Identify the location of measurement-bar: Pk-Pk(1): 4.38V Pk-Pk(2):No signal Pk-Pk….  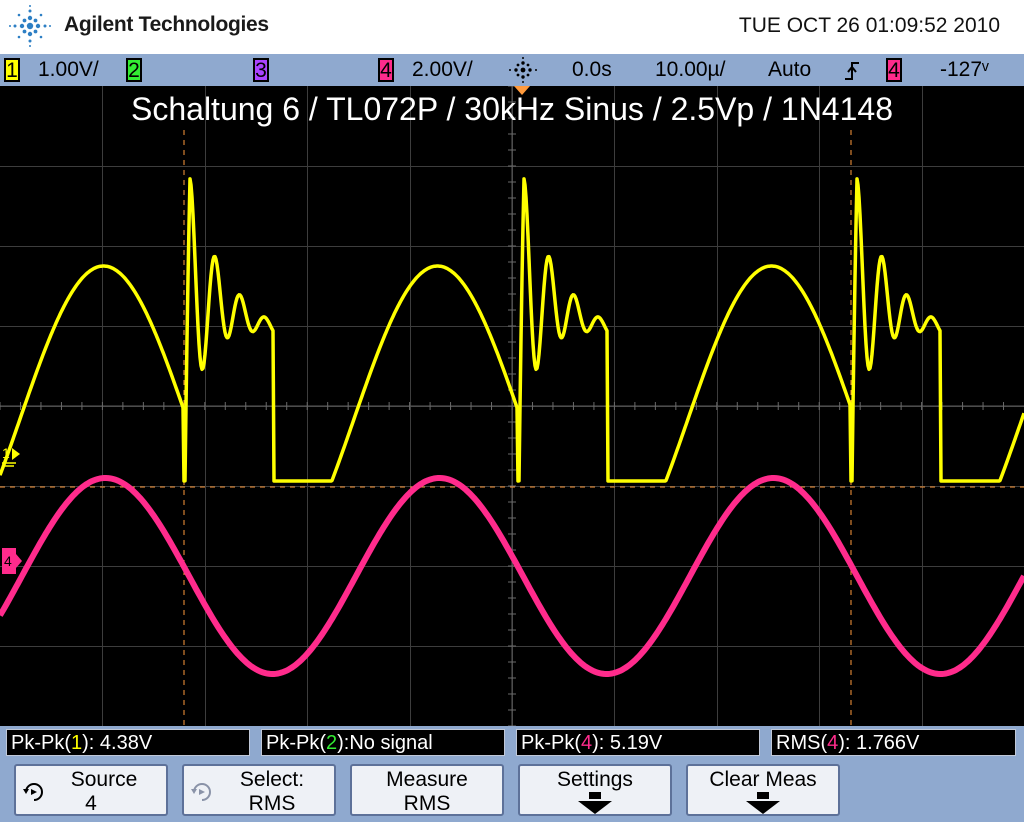
(512, 742).